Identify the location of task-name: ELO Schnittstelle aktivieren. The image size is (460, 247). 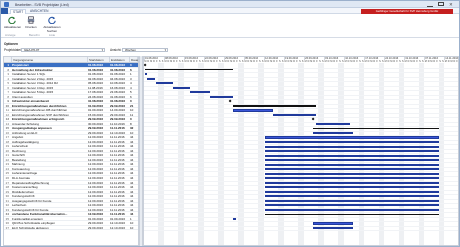
(30, 227).